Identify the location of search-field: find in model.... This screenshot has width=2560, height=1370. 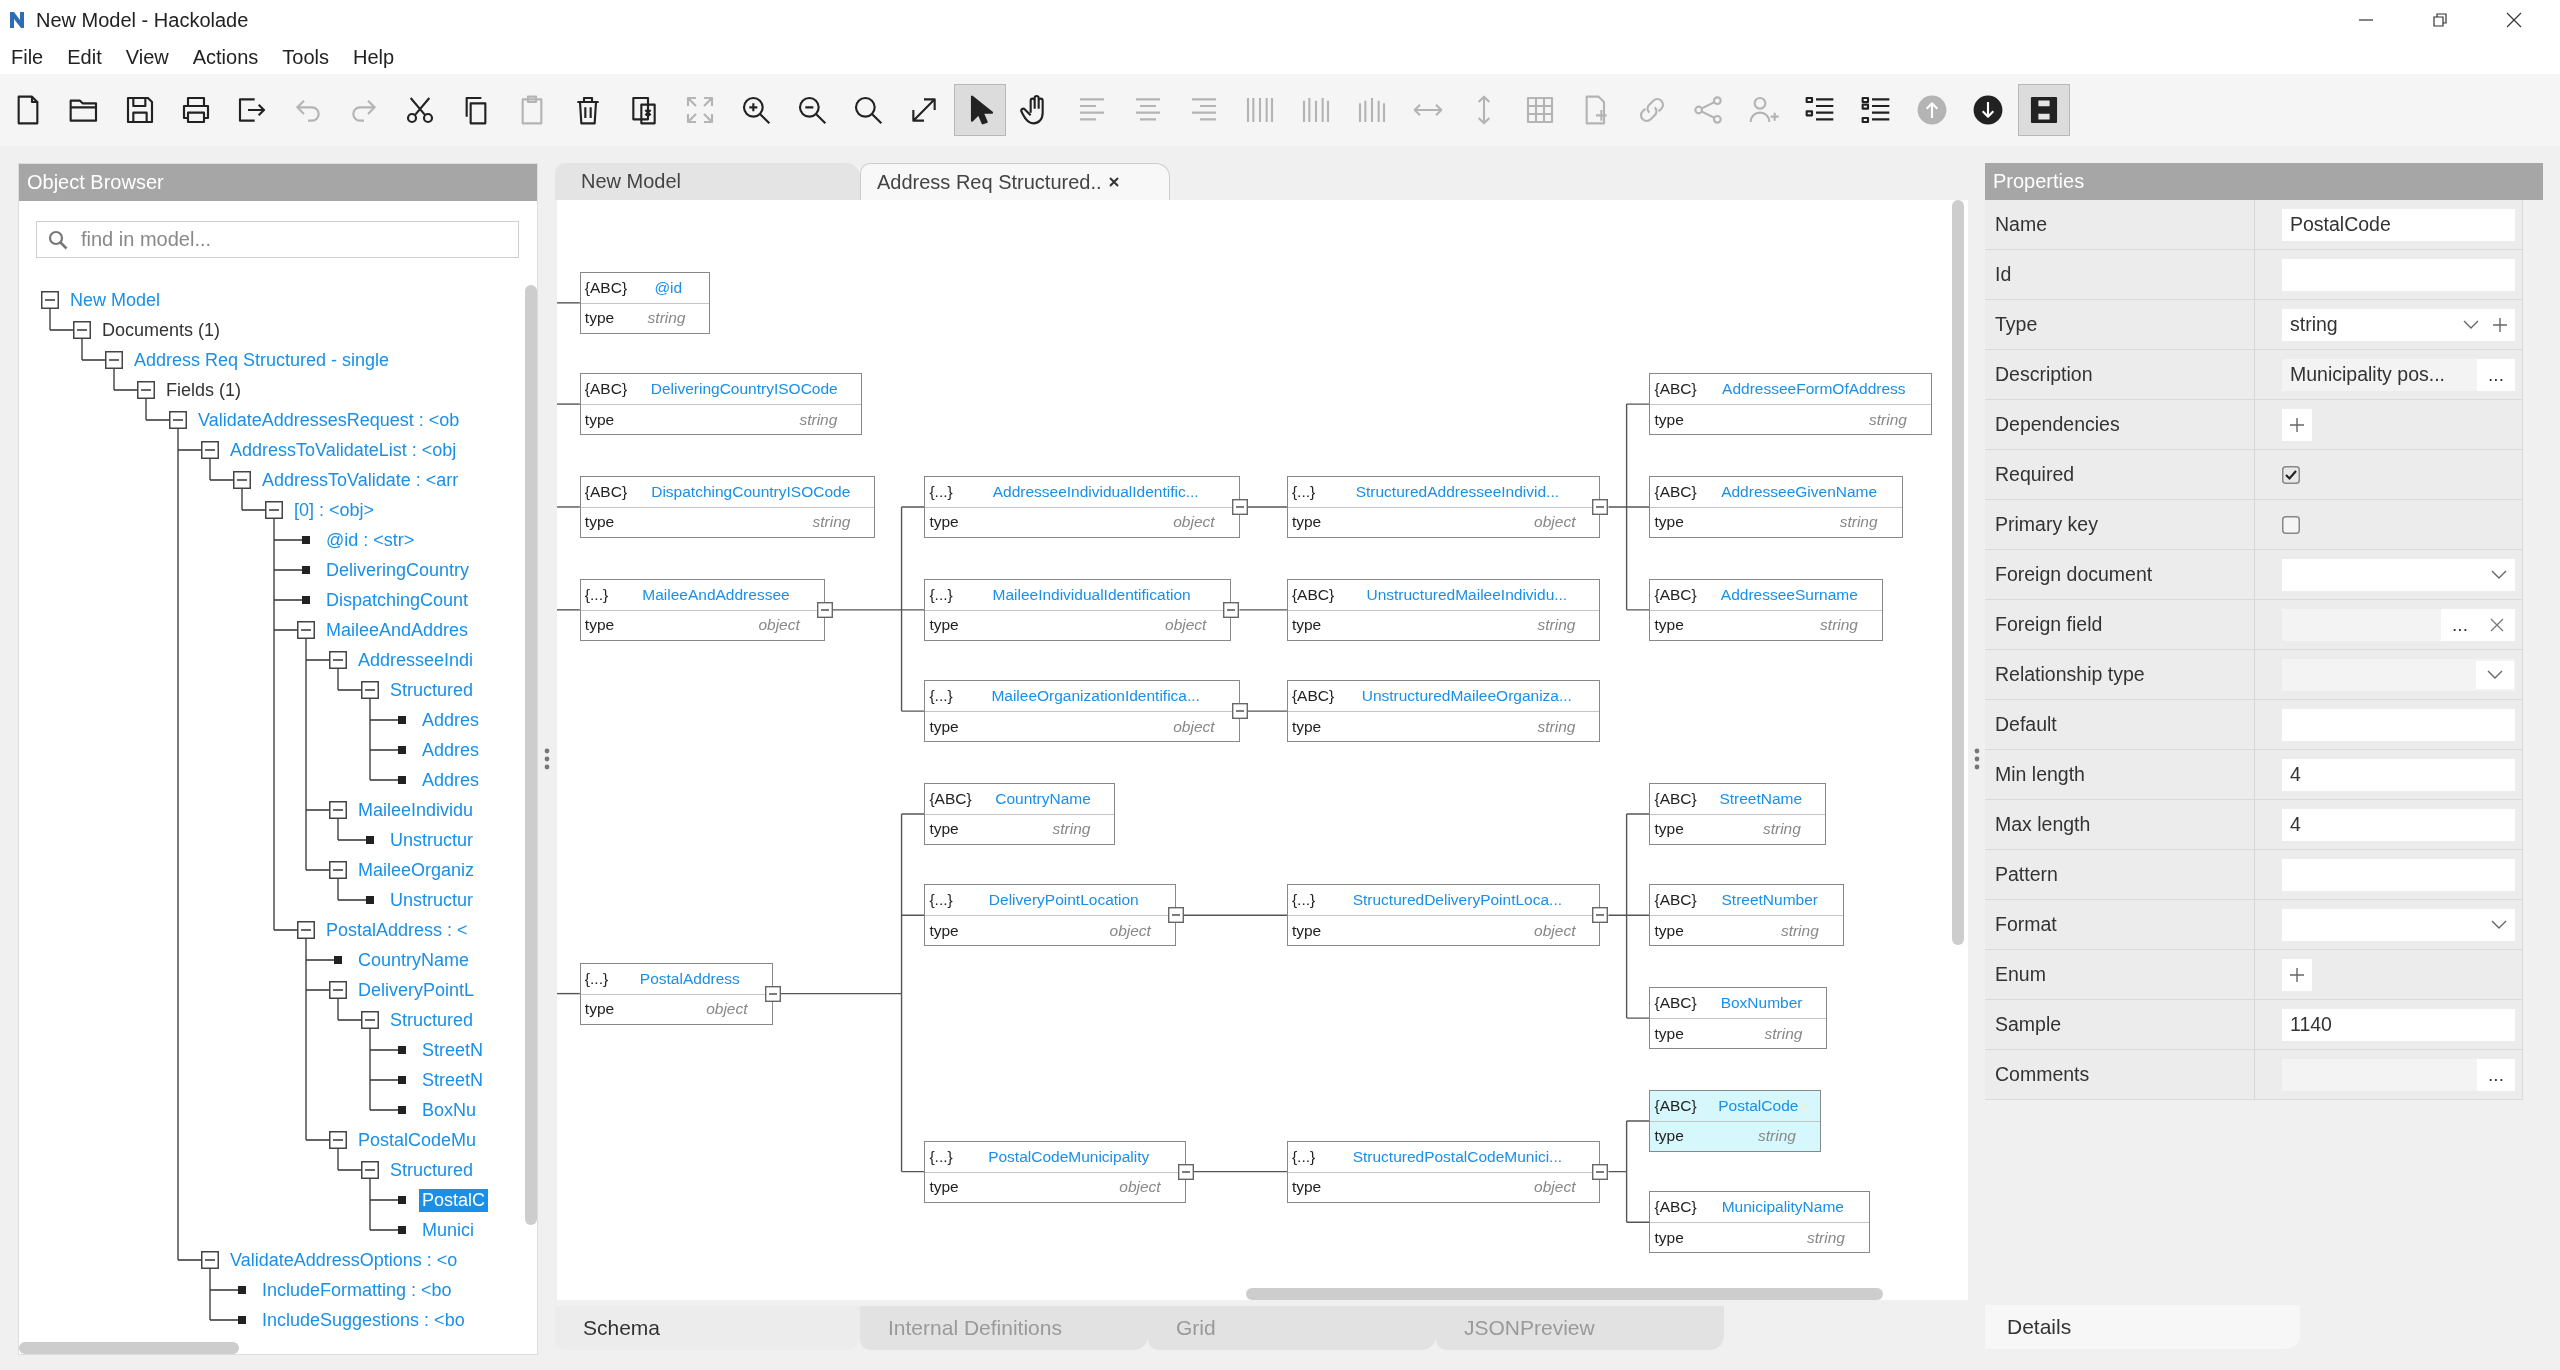
(277, 239).